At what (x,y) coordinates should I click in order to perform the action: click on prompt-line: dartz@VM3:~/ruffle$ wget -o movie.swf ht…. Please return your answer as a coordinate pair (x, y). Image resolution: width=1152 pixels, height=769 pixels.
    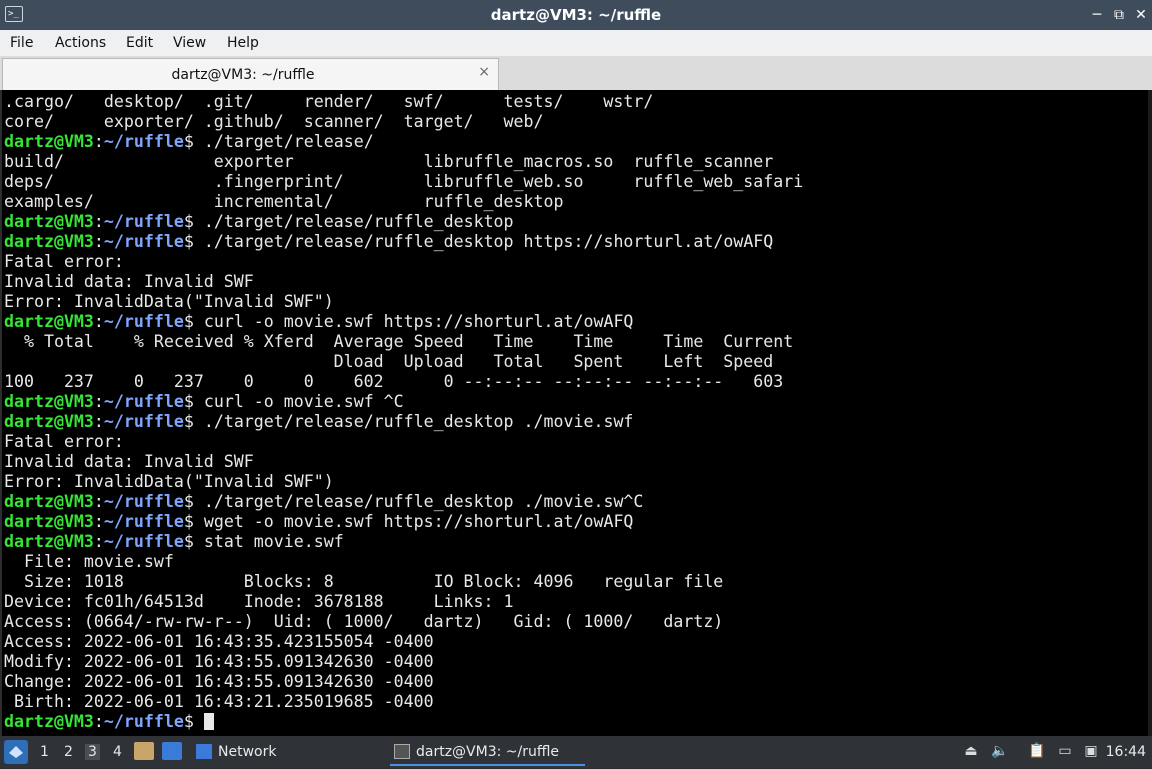
    Looking at the image, I should click on (403, 522).